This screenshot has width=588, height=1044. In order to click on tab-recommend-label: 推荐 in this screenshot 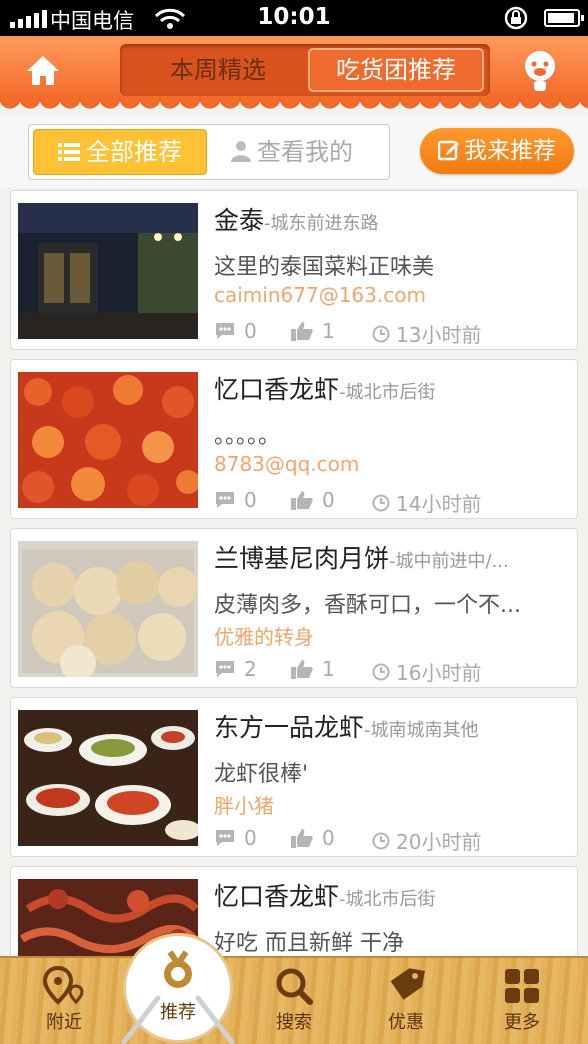, I will do `click(178, 1012)`.